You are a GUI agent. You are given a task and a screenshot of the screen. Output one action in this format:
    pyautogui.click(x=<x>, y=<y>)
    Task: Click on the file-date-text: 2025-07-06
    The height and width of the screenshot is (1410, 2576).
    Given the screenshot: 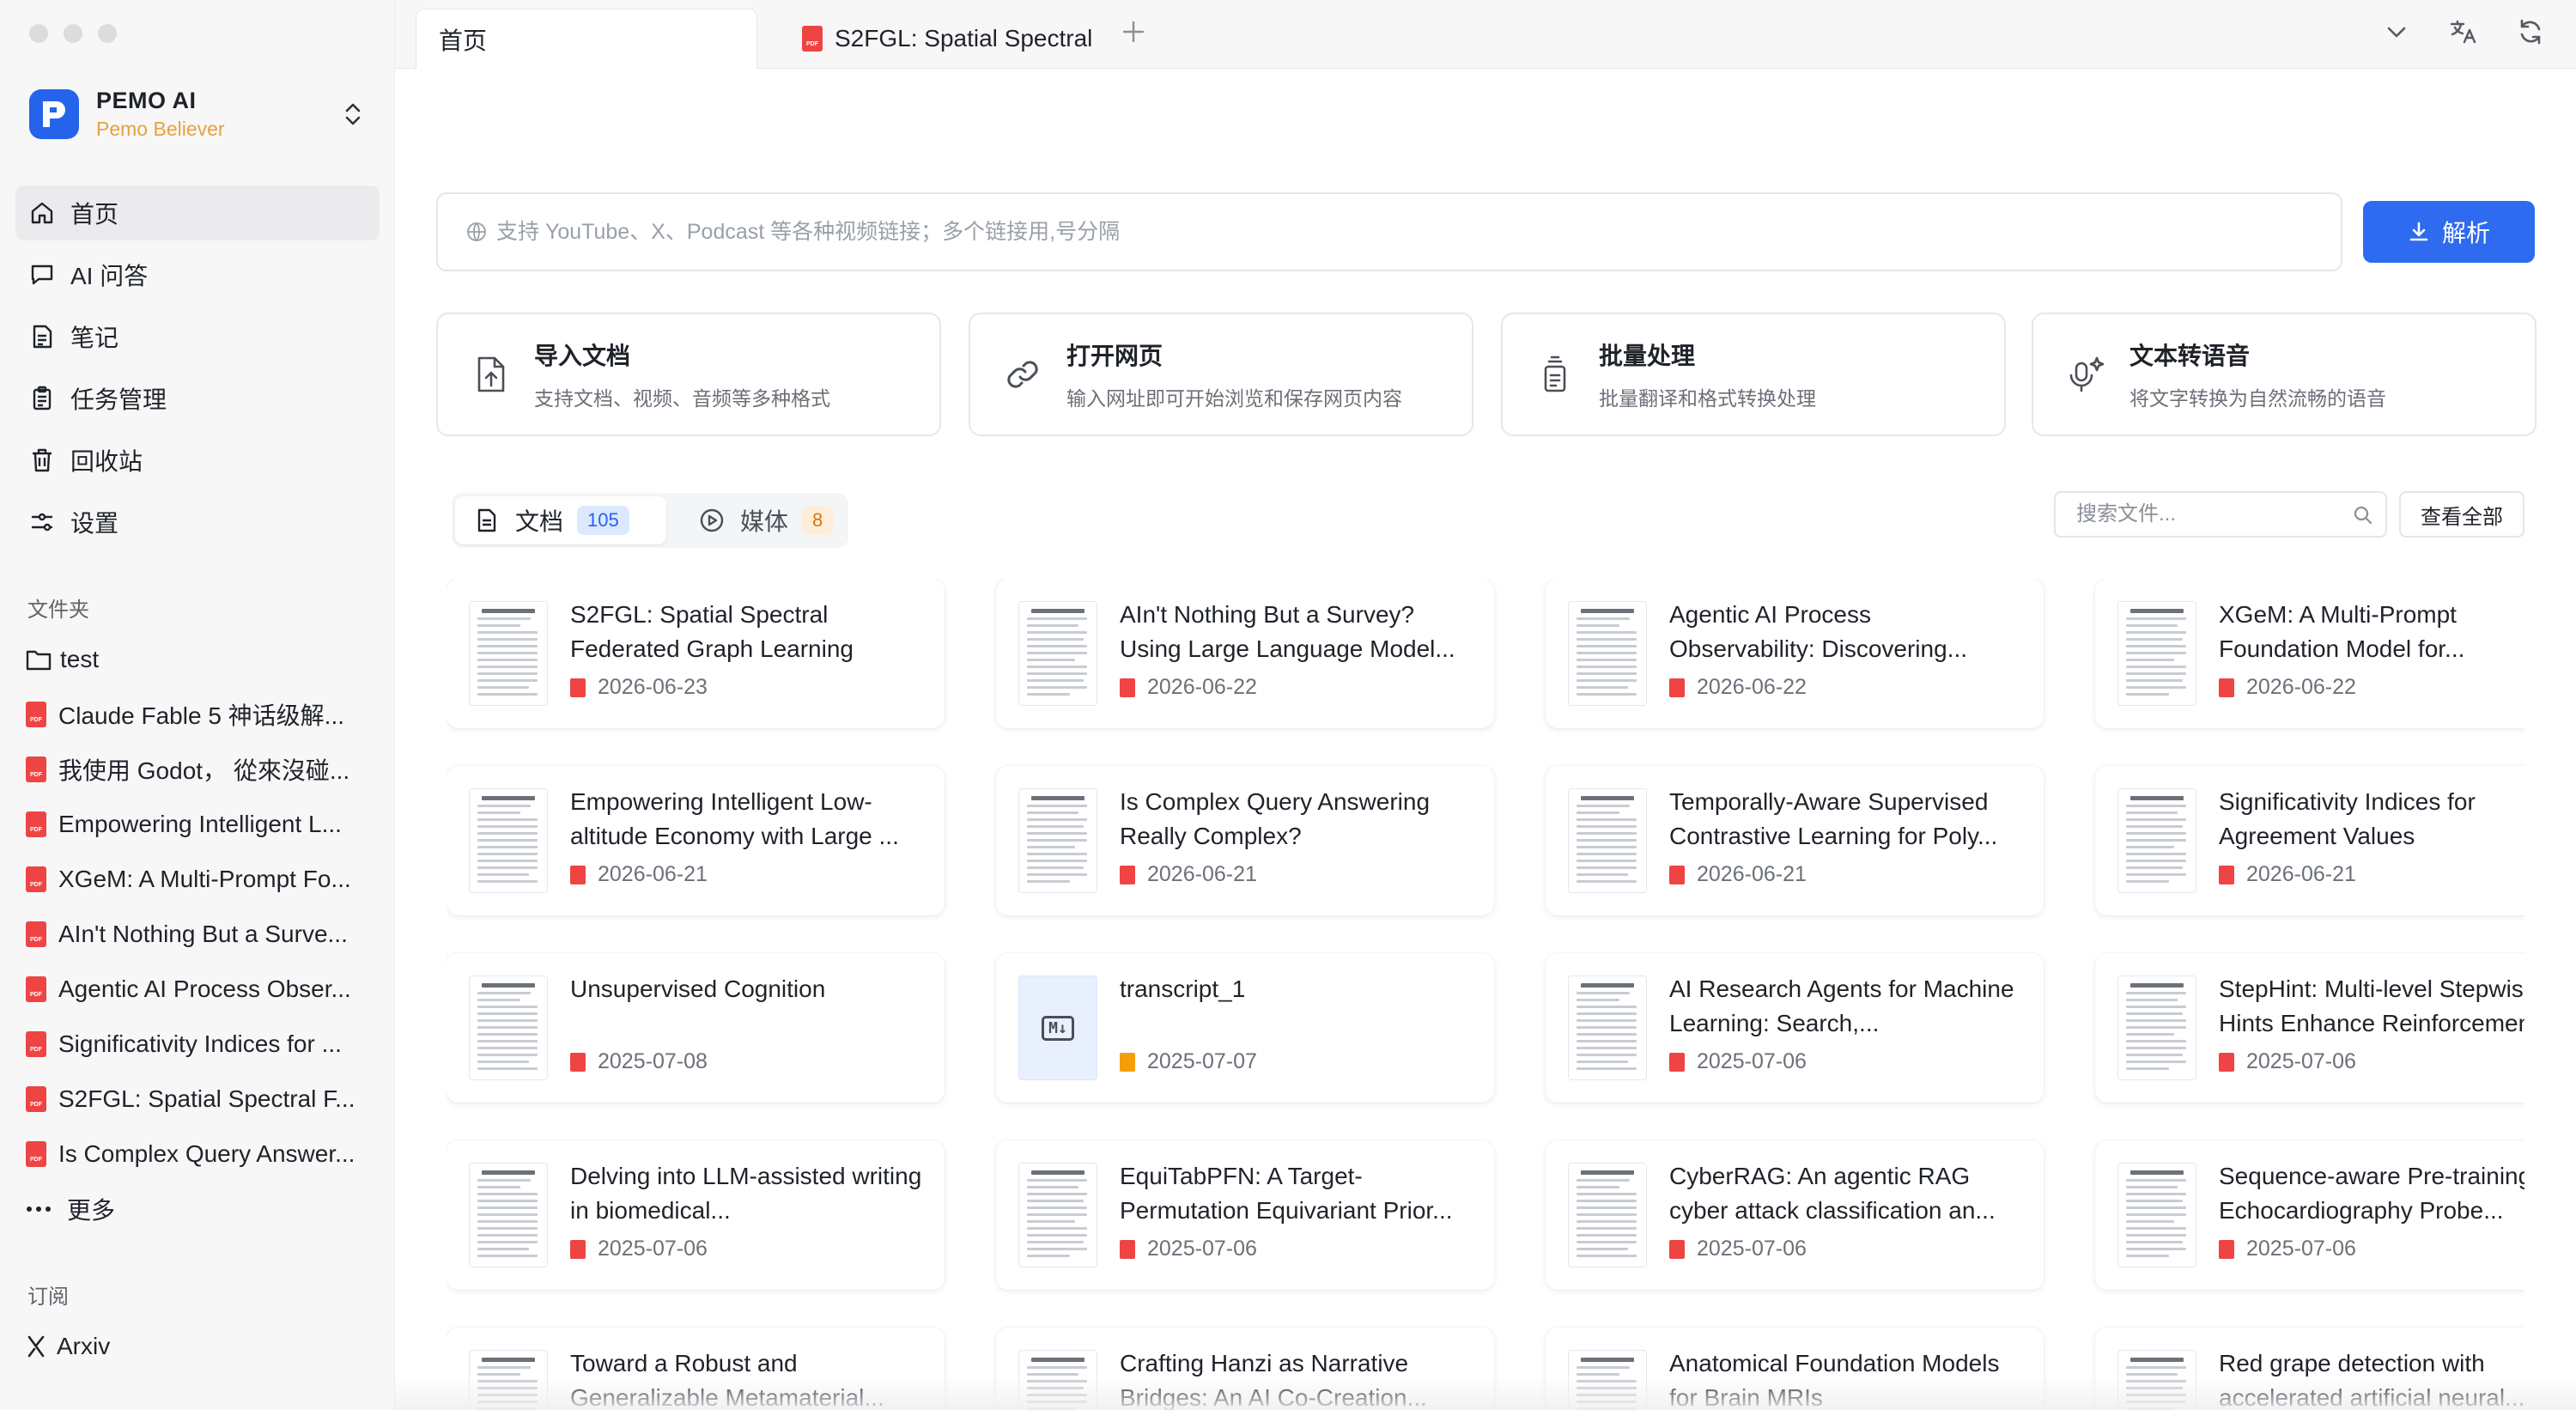 What is the action you would take?
    pyautogui.click(x=2301, y=1061)
    